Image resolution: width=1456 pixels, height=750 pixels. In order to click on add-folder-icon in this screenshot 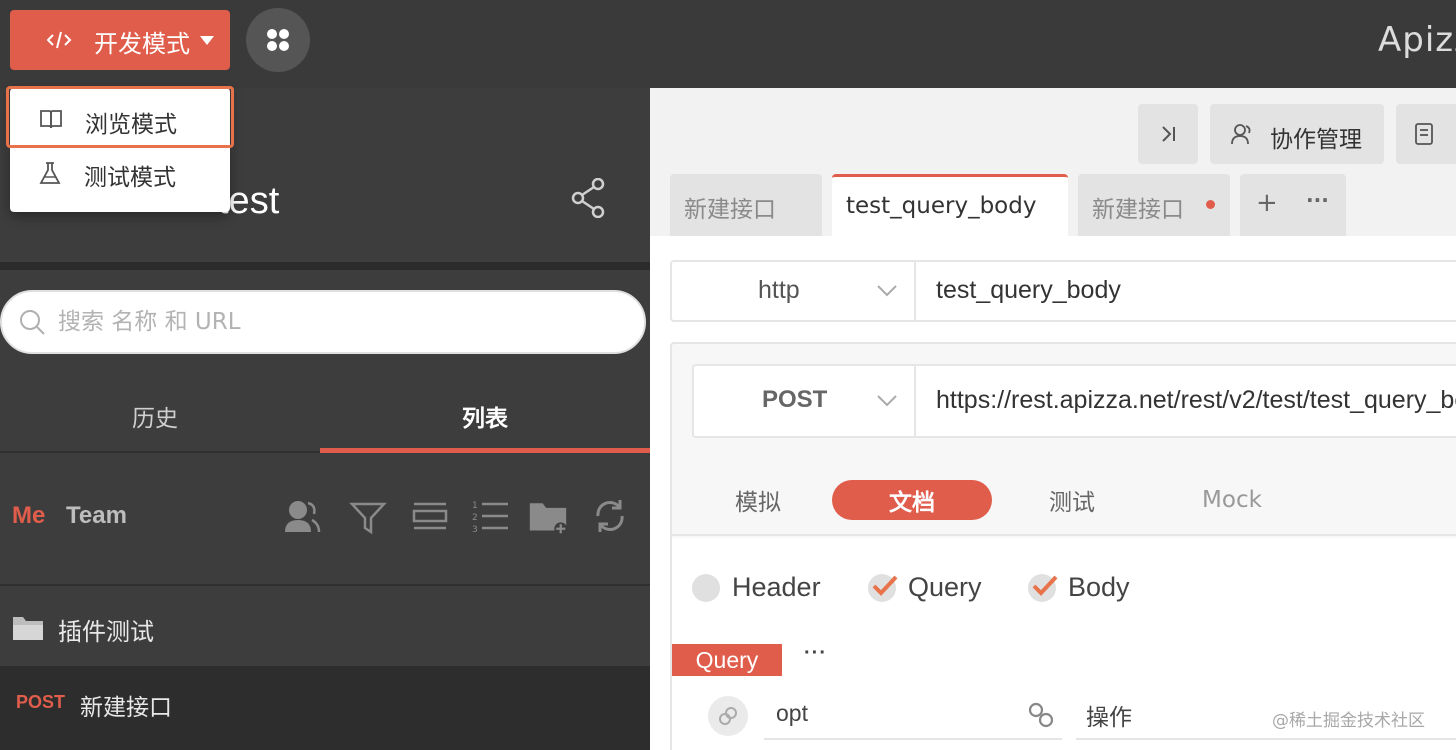, I will do `click(548, 516)`.